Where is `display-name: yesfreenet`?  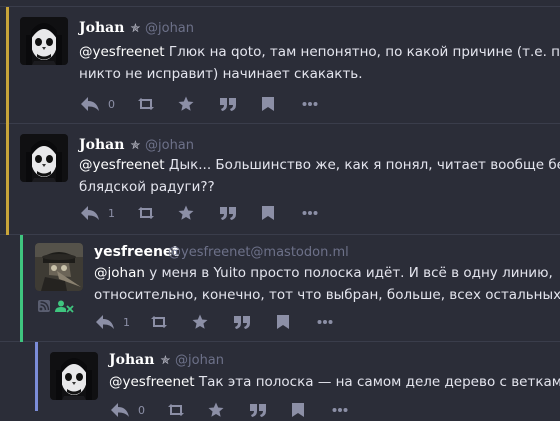
display-name: yesfreenet is located at coordinates (136, 252).